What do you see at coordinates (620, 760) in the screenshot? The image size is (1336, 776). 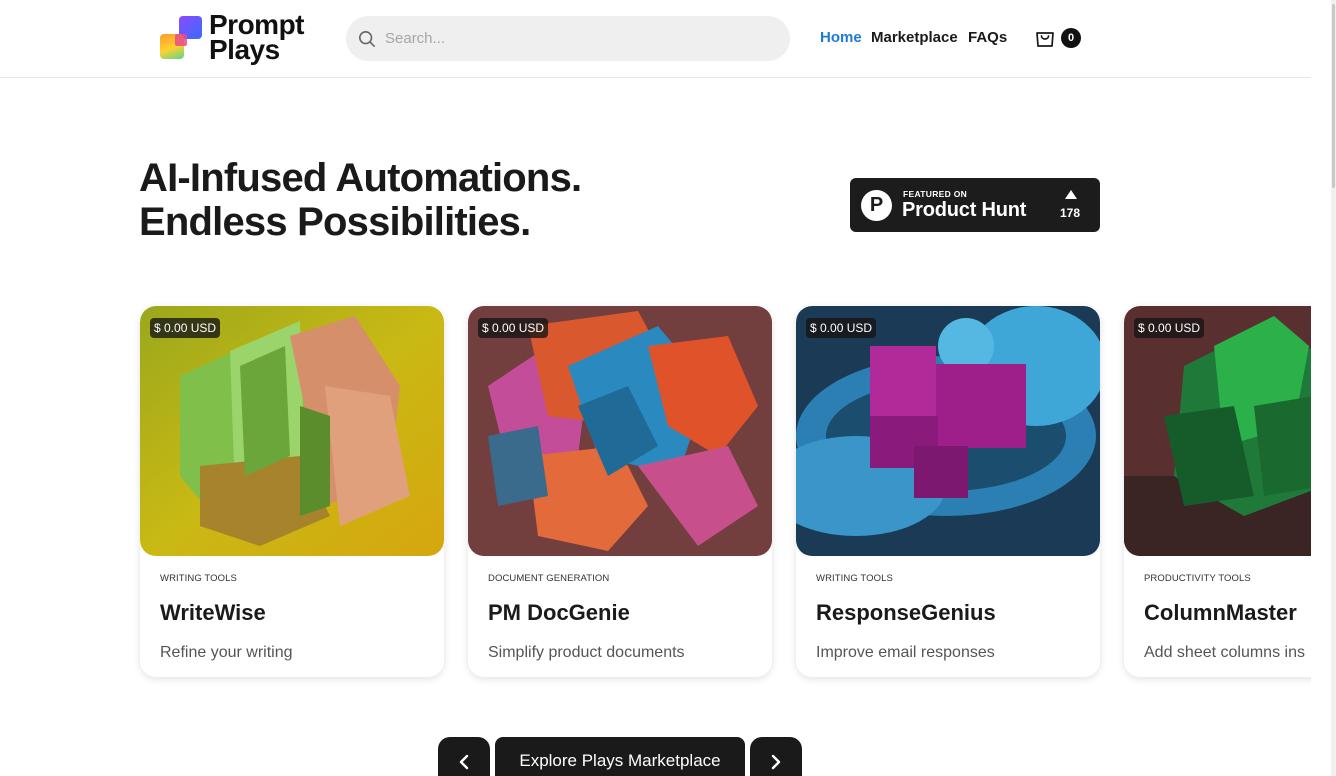 I see `explore-marketplace-label: Explore Plays Marketplace` at bounding box center [620, 760].